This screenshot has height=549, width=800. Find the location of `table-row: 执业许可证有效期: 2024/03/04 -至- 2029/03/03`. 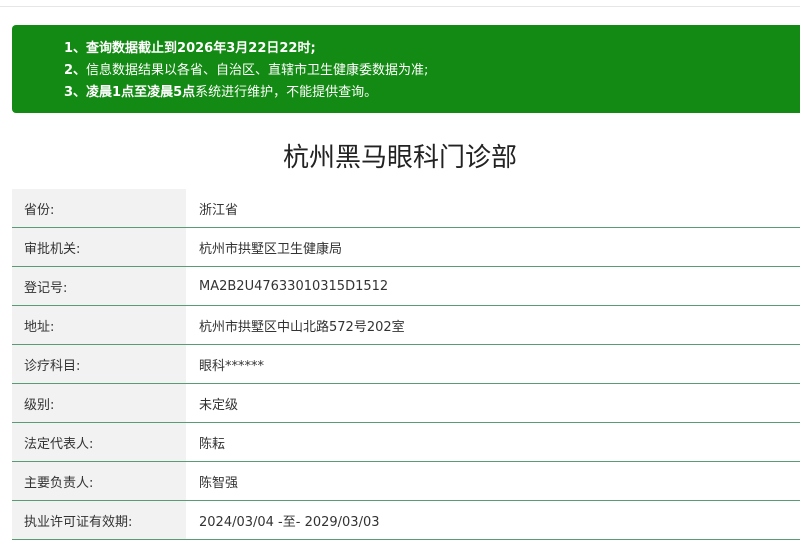

table-row: 执业许可证有效期: 2024/03/04 -至- 2029/03/03 is located at coordinates (406, 520).